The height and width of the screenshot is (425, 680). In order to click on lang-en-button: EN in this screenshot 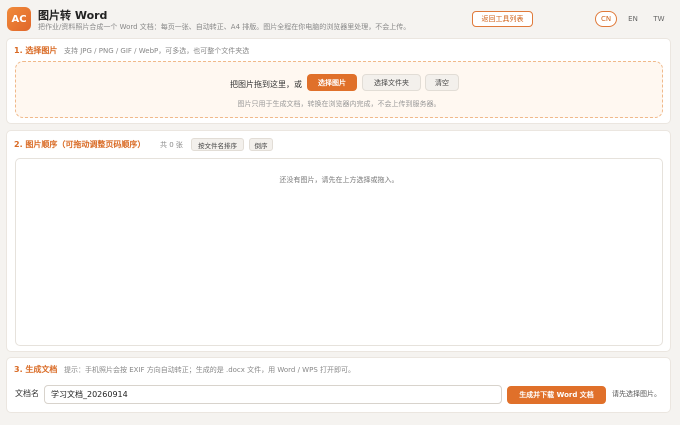, I will do `click(633, 19)`.